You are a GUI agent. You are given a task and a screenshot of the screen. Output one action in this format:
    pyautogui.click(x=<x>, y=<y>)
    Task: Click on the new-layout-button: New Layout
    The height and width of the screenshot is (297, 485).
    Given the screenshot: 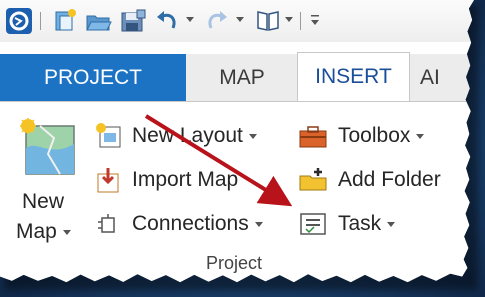 What is the action you would take?
    pyautogui.click(x=189, y=137)
    